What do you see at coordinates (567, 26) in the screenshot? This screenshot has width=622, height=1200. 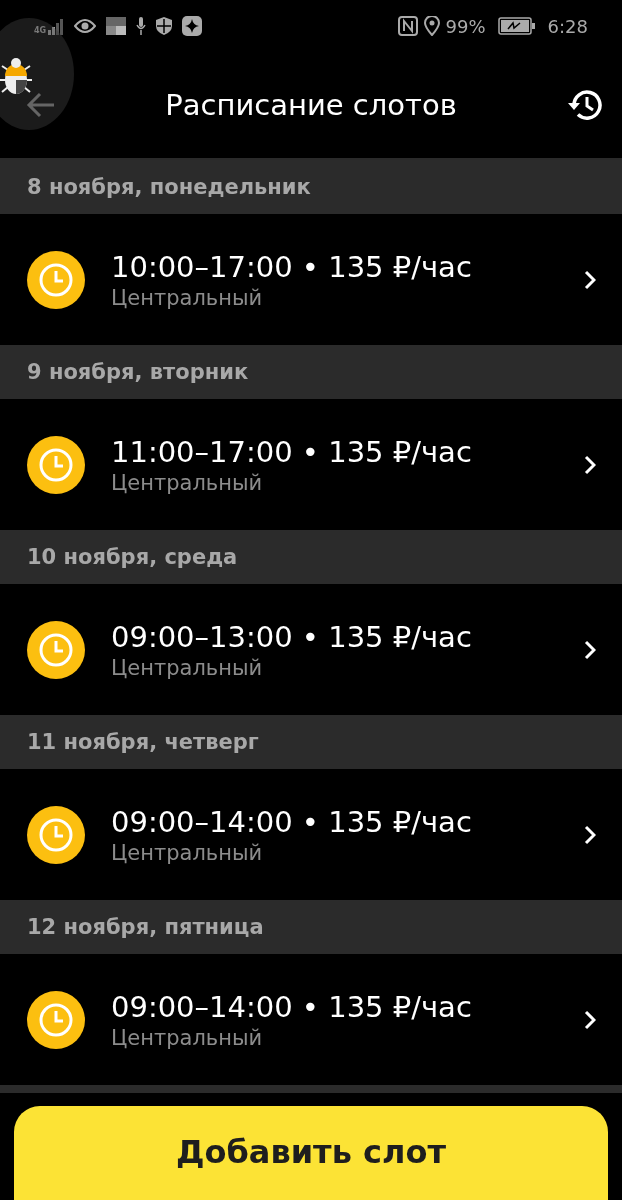 I see `clock-time: 6:28` at bounding box center [567, 26].